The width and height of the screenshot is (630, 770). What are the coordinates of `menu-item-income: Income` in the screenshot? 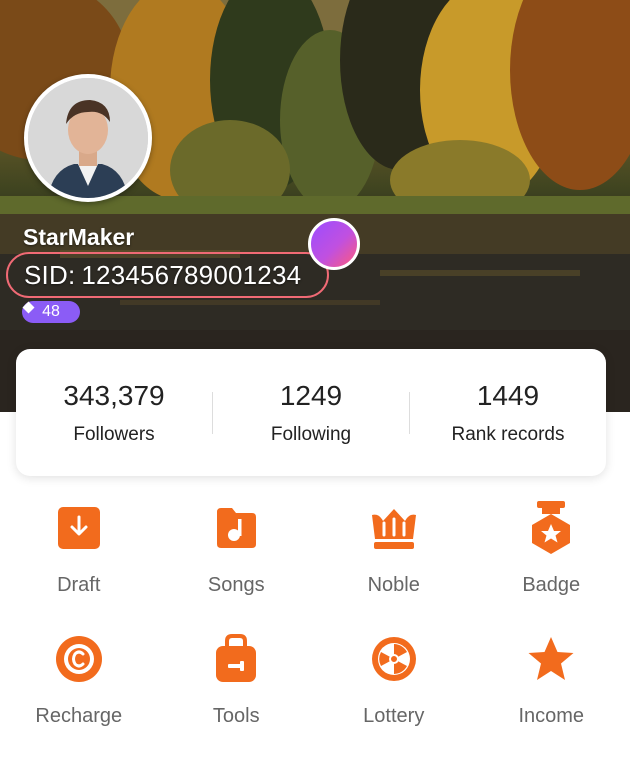 It's located at (551, 679).